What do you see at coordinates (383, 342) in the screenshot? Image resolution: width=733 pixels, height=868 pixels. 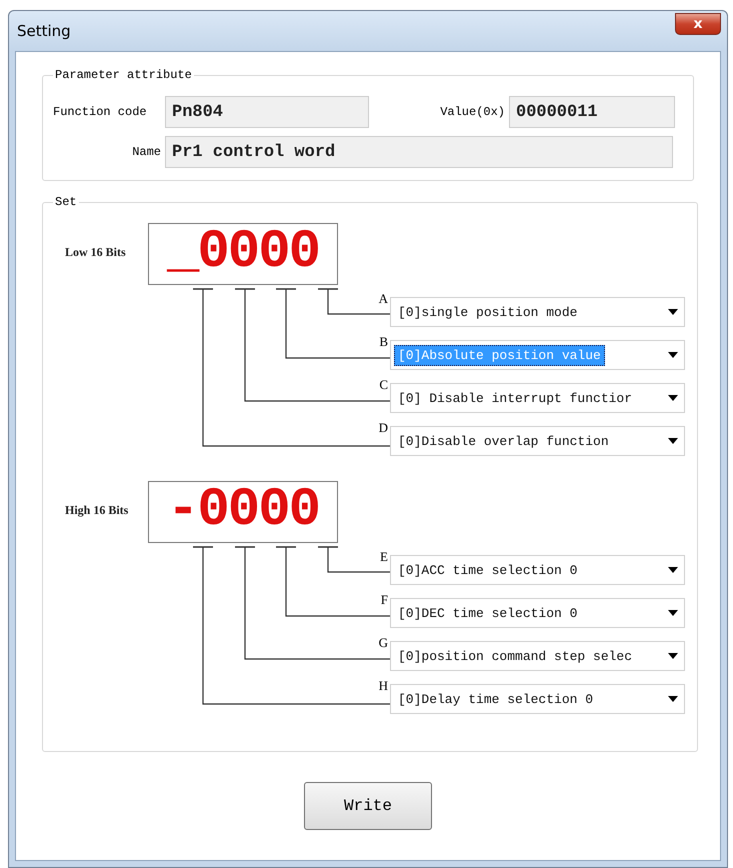 I see `bit-letter: B` at bounding box center [383, 342].